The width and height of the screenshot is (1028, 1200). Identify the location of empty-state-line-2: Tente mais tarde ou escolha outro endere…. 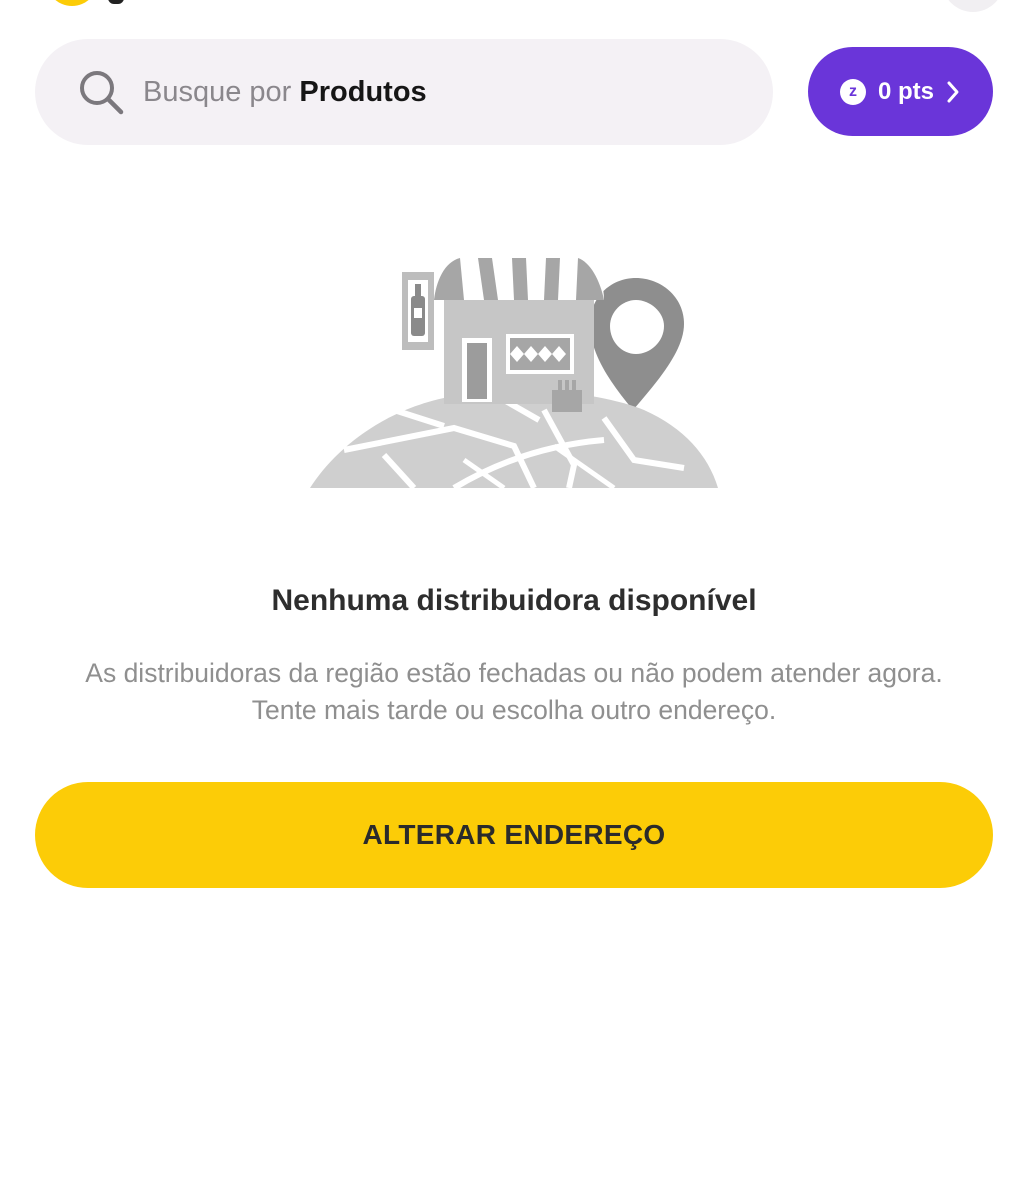
(514, 710).